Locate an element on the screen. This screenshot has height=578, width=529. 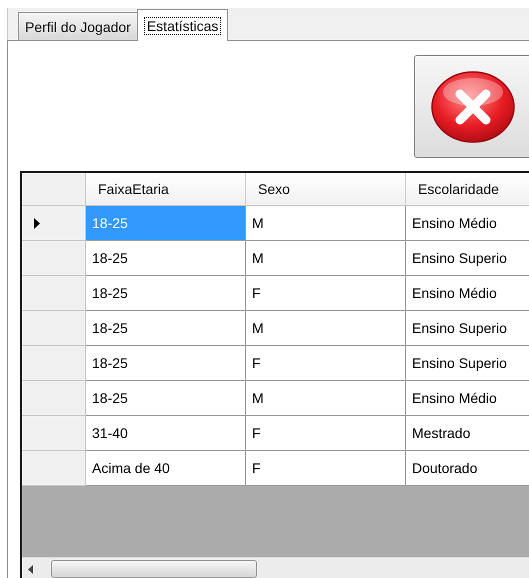
close-icon is located at coordinates (473, 107).